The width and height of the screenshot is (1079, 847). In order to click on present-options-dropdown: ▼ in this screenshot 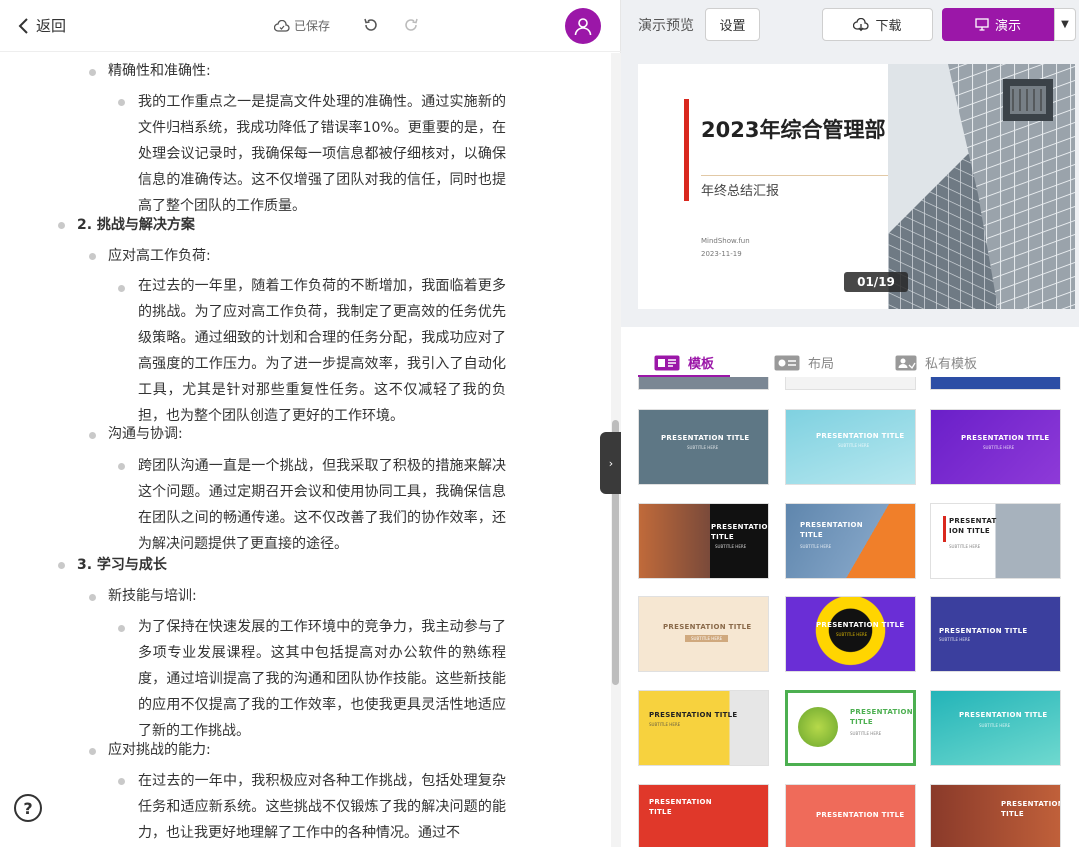, I will do `click(1065, 24)`.